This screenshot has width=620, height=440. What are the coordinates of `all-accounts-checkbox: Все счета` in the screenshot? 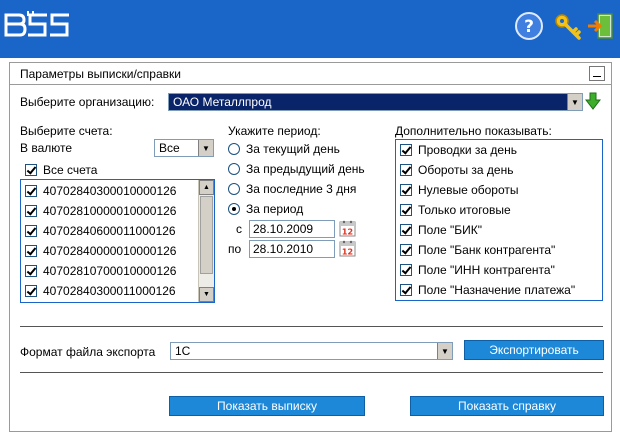 It's located at (61, 170).